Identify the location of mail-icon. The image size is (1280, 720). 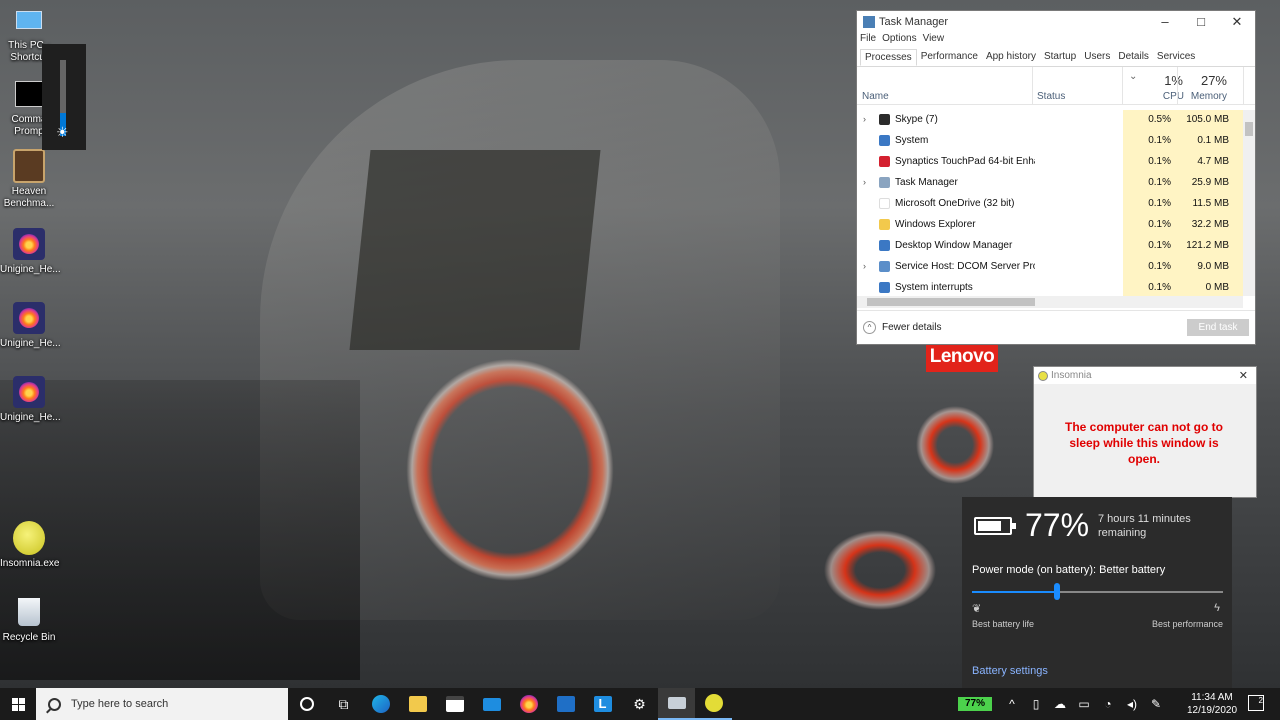
(491, 704).